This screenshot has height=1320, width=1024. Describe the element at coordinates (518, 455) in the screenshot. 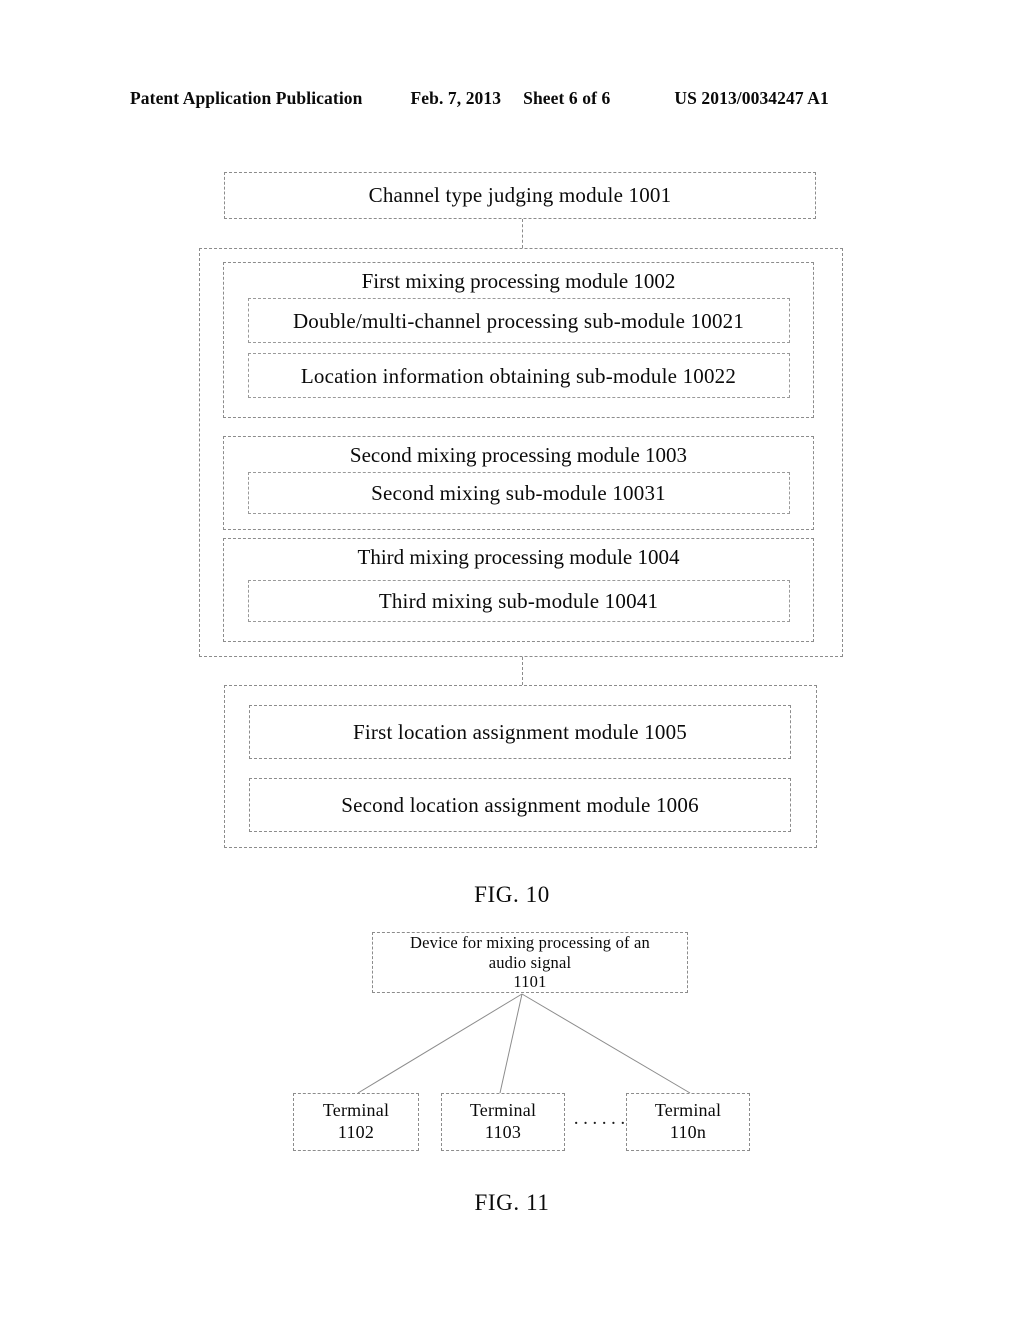

I see `second-mixing-processing-module-title: Second mixing processing module 1003` at that location.